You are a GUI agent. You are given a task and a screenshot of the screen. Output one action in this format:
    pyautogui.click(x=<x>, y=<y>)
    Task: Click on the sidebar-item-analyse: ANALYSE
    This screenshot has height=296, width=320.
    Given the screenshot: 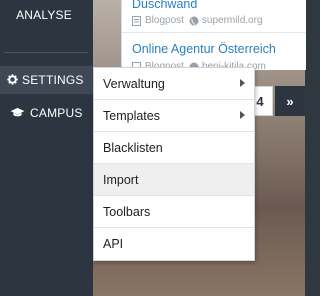 What is the action you would take?
    pyautogui.click(x=44, y=15)
    